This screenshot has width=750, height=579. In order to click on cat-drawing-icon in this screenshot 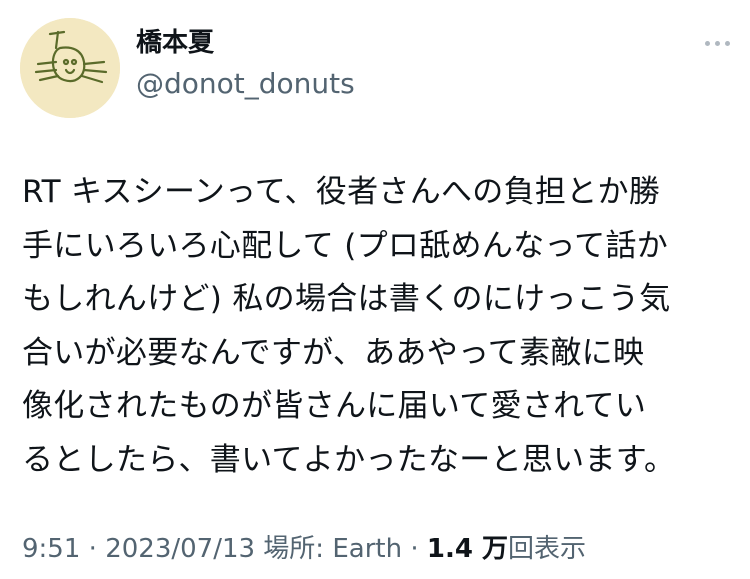, I will do `click(70, 68)`.